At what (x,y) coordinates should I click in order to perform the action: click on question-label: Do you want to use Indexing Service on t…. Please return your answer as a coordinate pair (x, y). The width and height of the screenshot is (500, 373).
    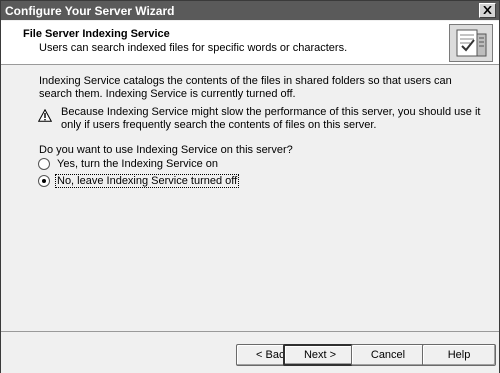
    Looking at the image, I should click on (166, 150).